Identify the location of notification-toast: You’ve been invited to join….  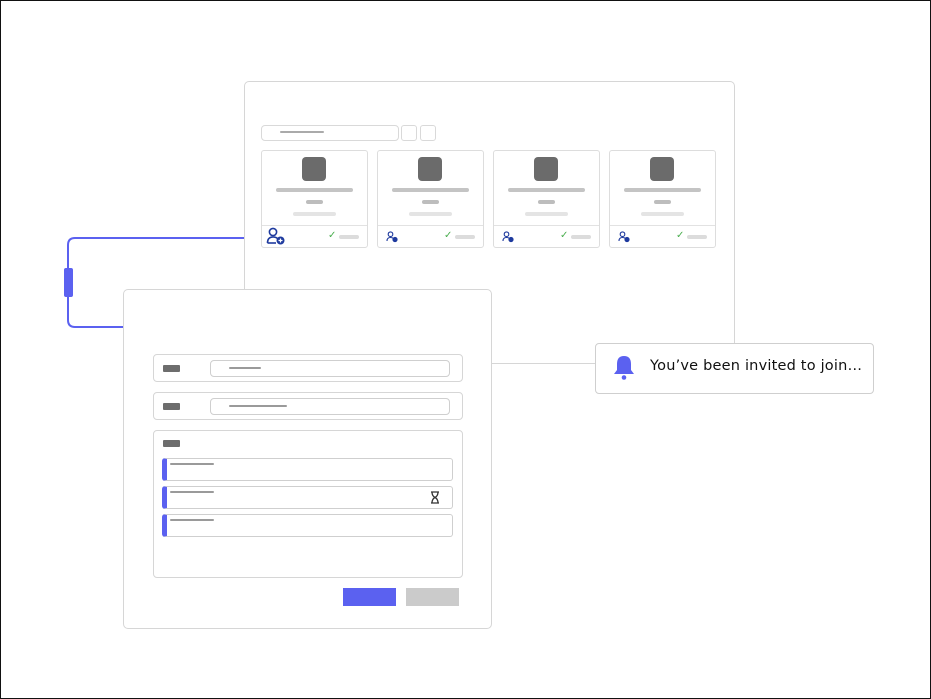
(734, 368).